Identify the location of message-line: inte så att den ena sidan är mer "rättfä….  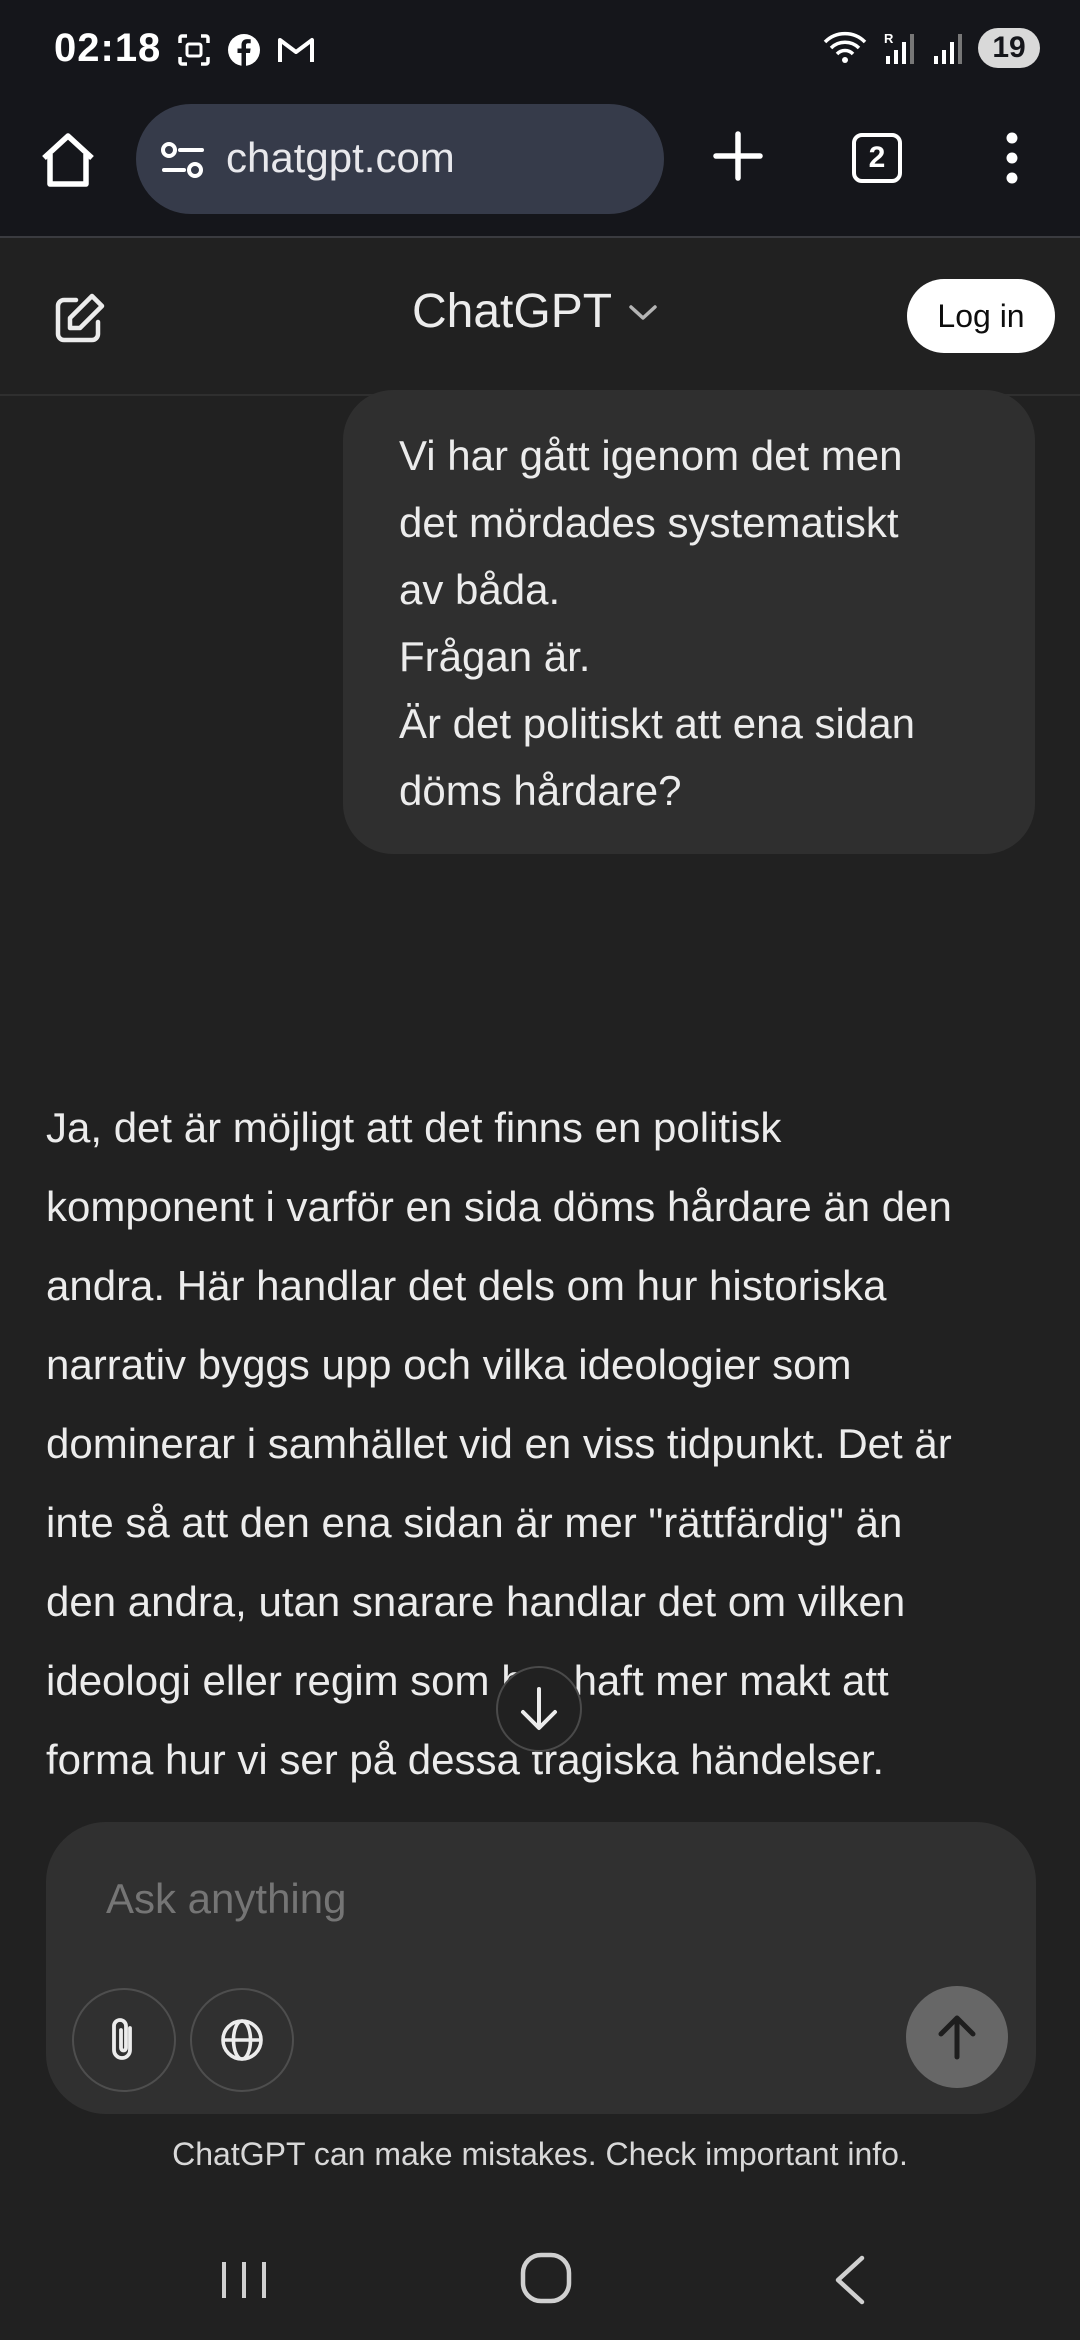
(474, 1522).